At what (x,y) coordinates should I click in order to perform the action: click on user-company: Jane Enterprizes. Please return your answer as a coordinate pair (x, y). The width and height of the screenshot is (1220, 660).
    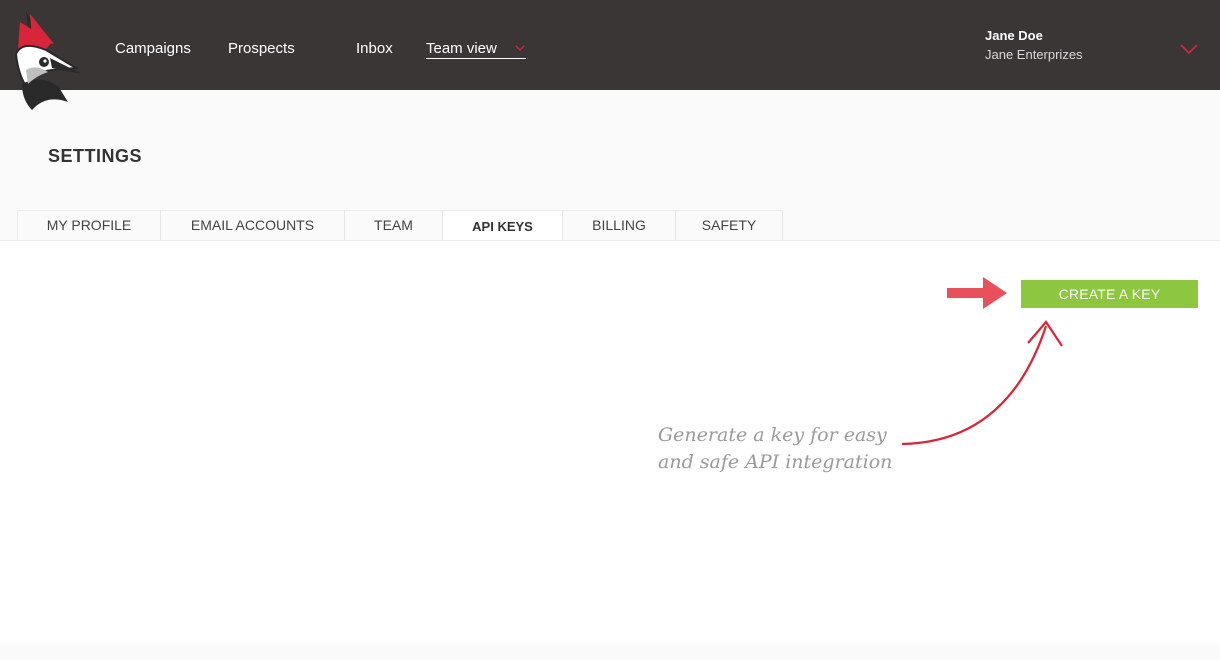
    Looking at the image, I should click on (1034, 54).